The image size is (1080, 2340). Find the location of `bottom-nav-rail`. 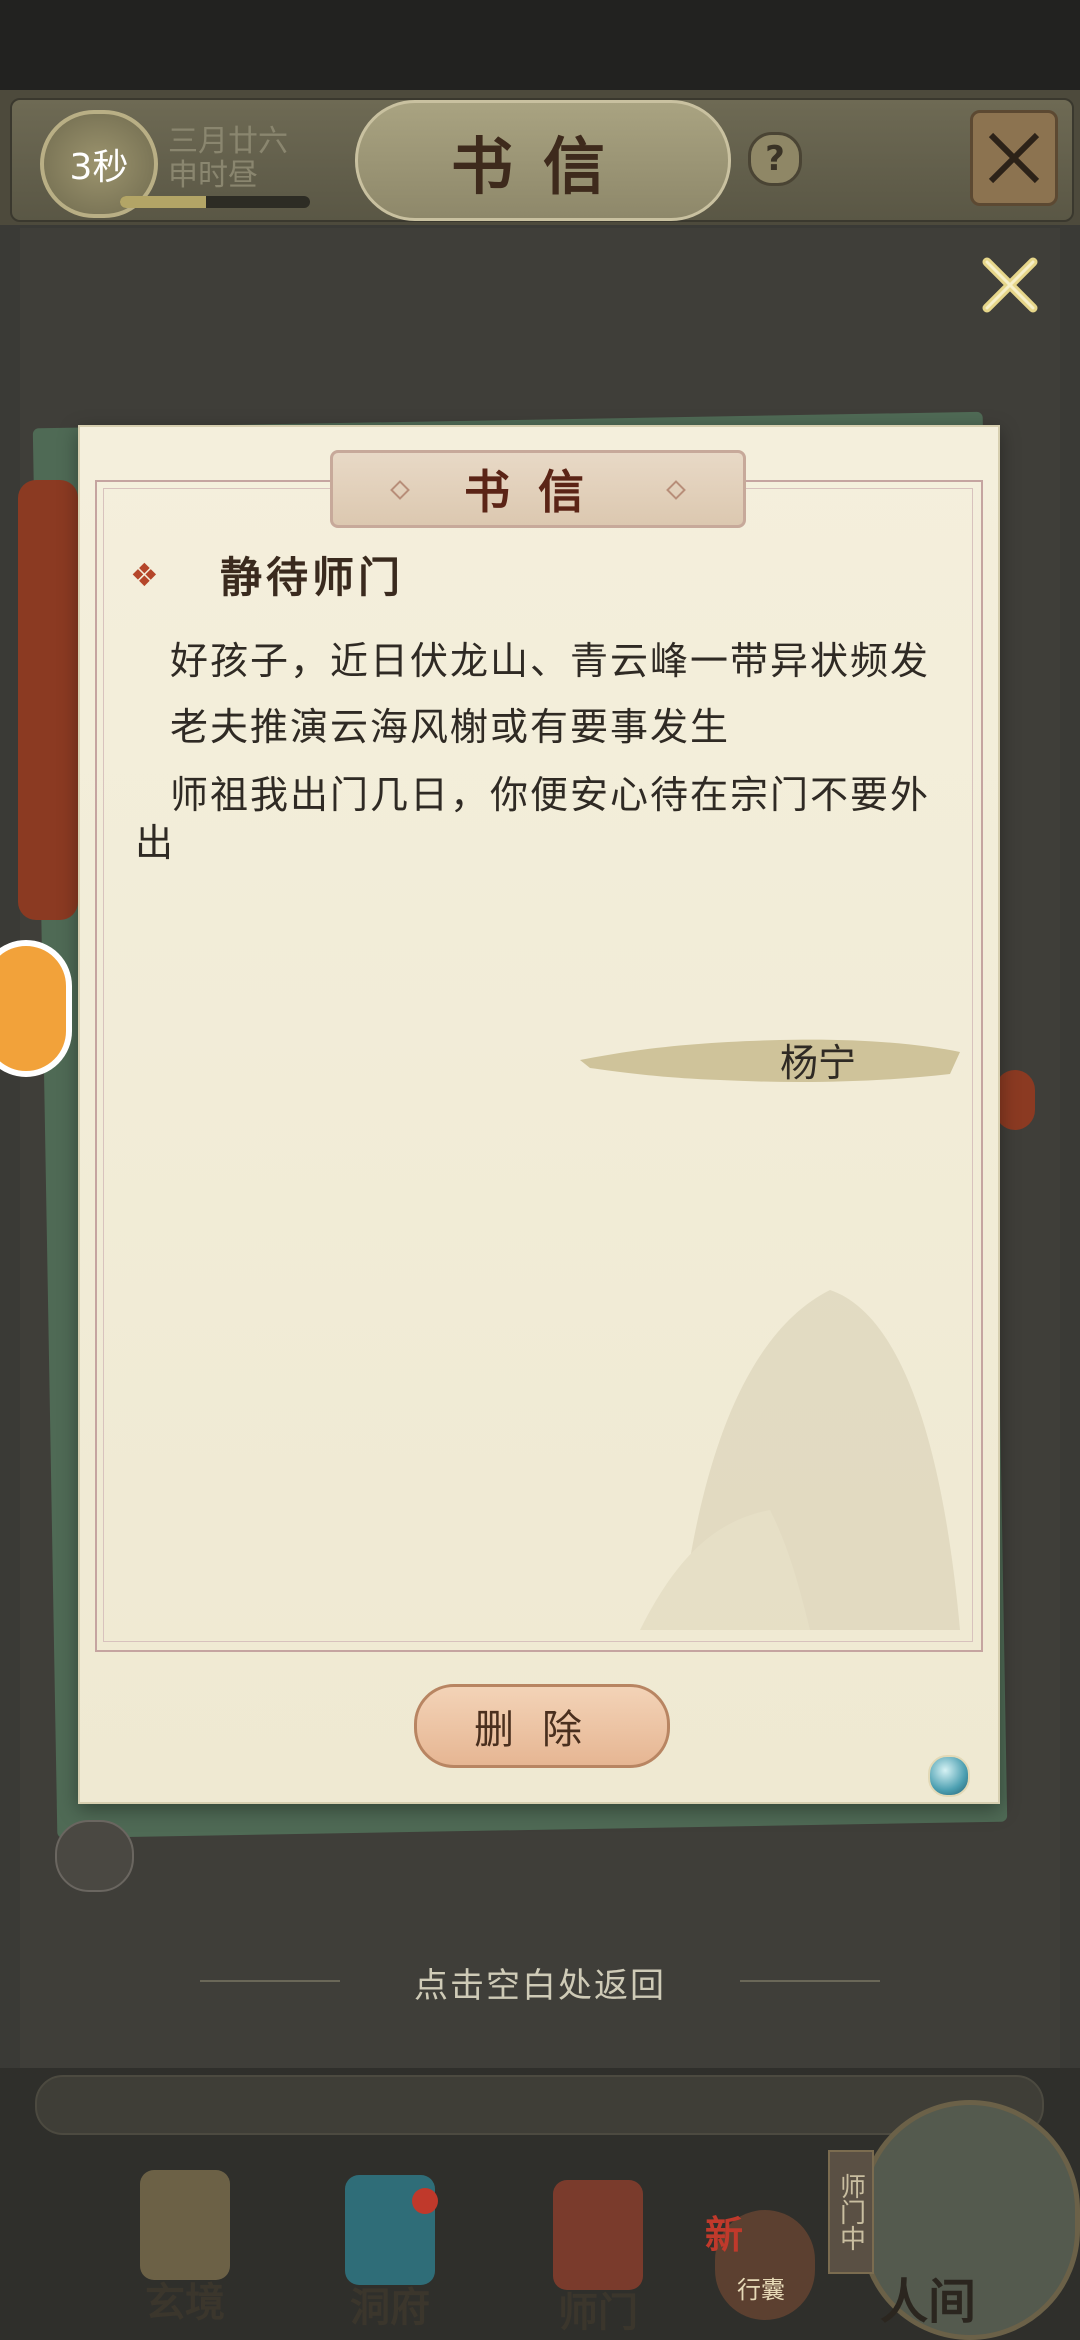

bottom-nav-rail is located at coordinates (539, 2105).